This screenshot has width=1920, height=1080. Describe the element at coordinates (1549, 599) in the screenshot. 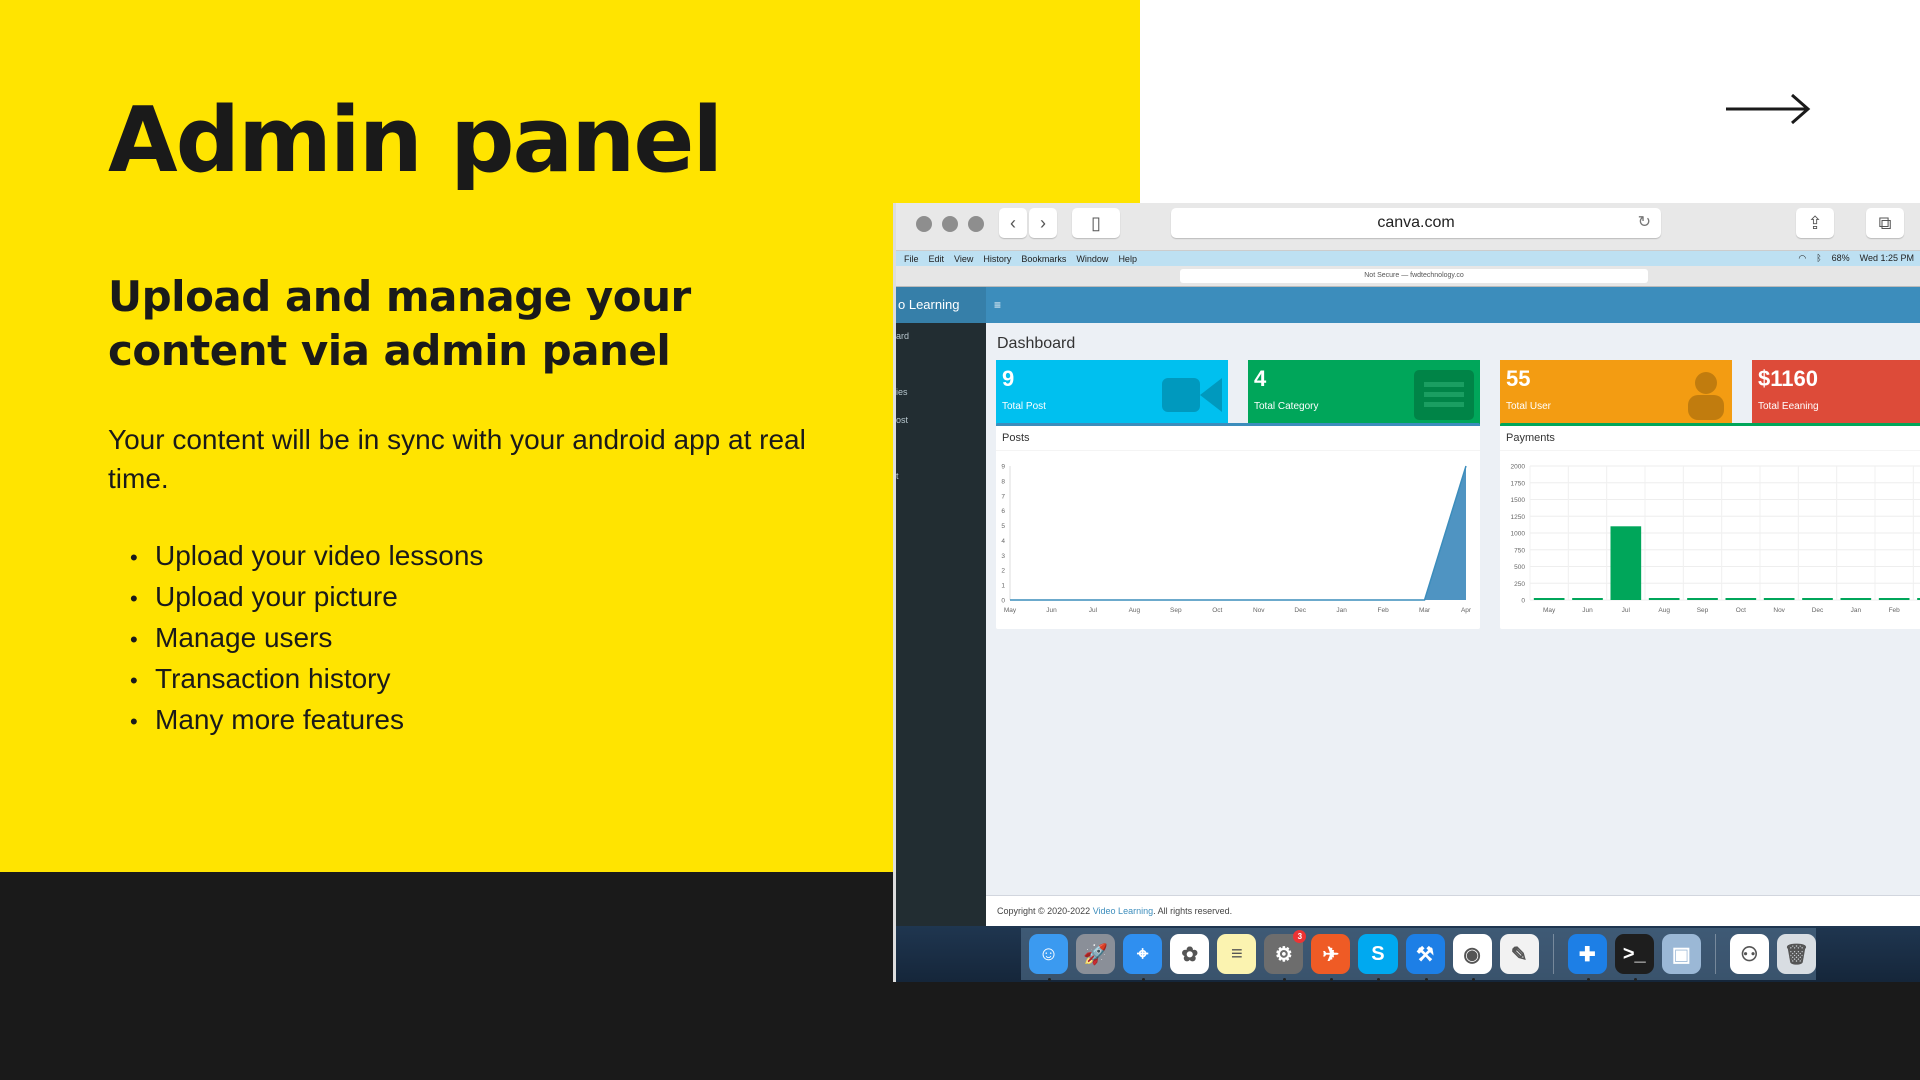

I see `bar-May` at that location.